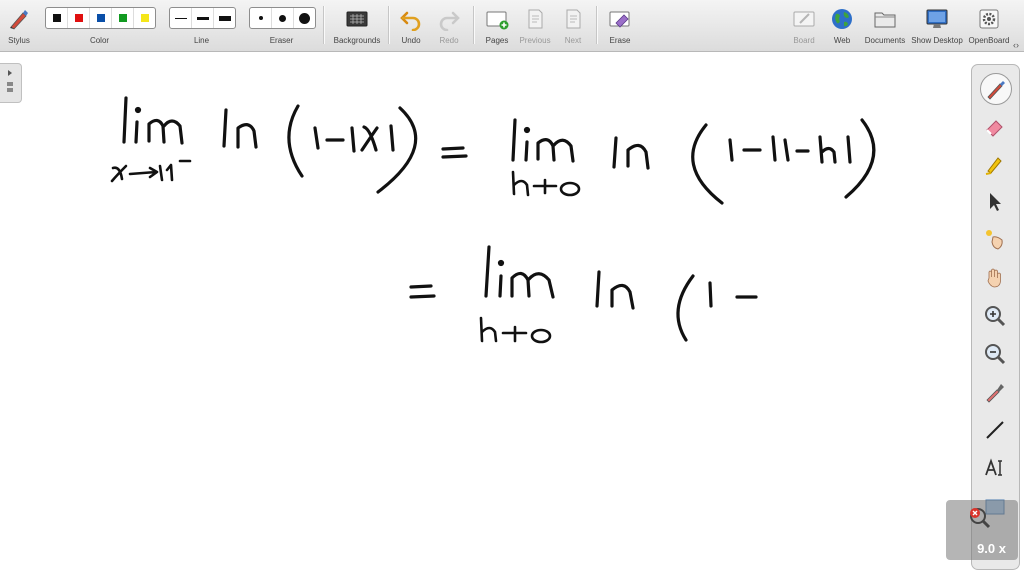 This screenshot has width=1024, height=576. Describe the element at coordinates (573, 40) in the screenshot. I see `next-label: Next` at that location.